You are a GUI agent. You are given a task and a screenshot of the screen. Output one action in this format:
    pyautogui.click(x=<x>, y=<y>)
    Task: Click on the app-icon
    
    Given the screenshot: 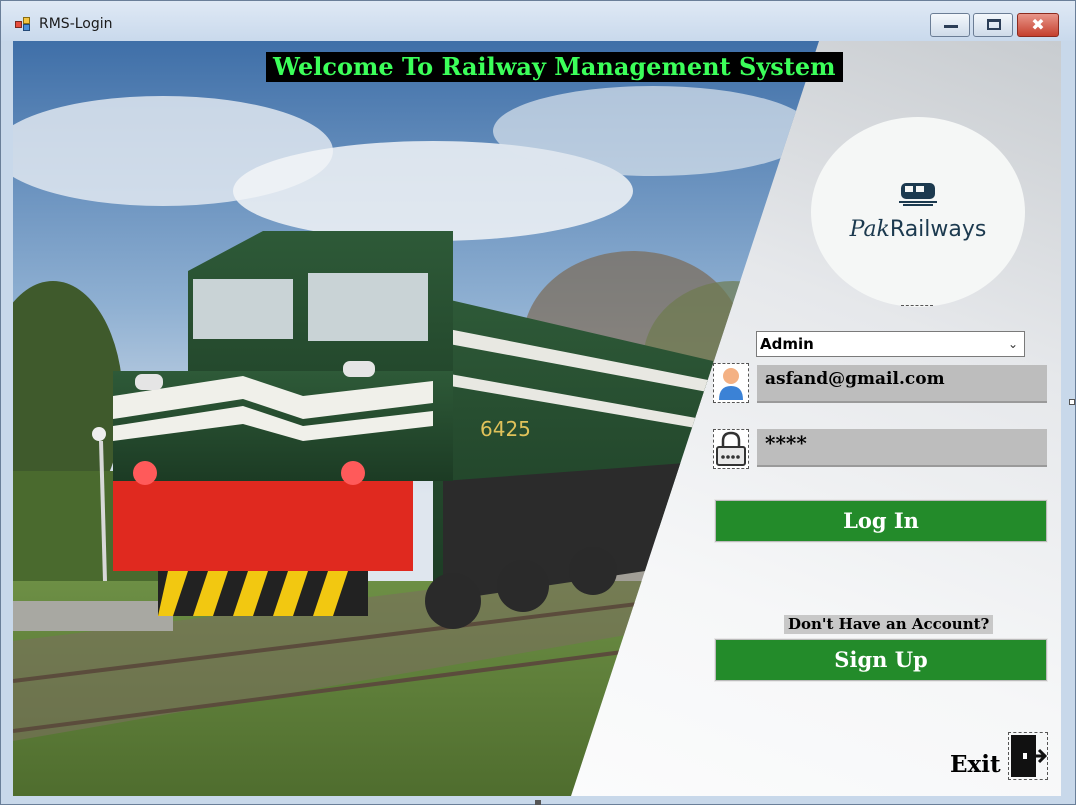 What is the action you would take?
    pyautogui.click(x=24, y=24)
    